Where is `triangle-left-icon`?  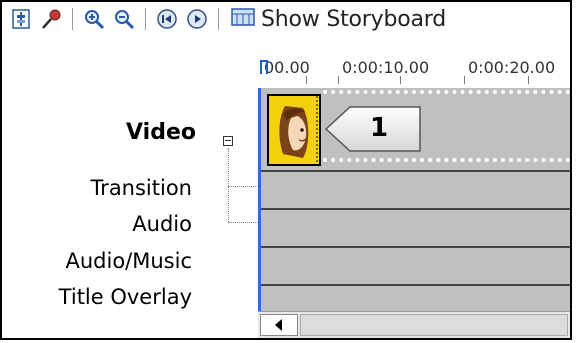 triangle-left-icon is located at coordinates (279, 325).